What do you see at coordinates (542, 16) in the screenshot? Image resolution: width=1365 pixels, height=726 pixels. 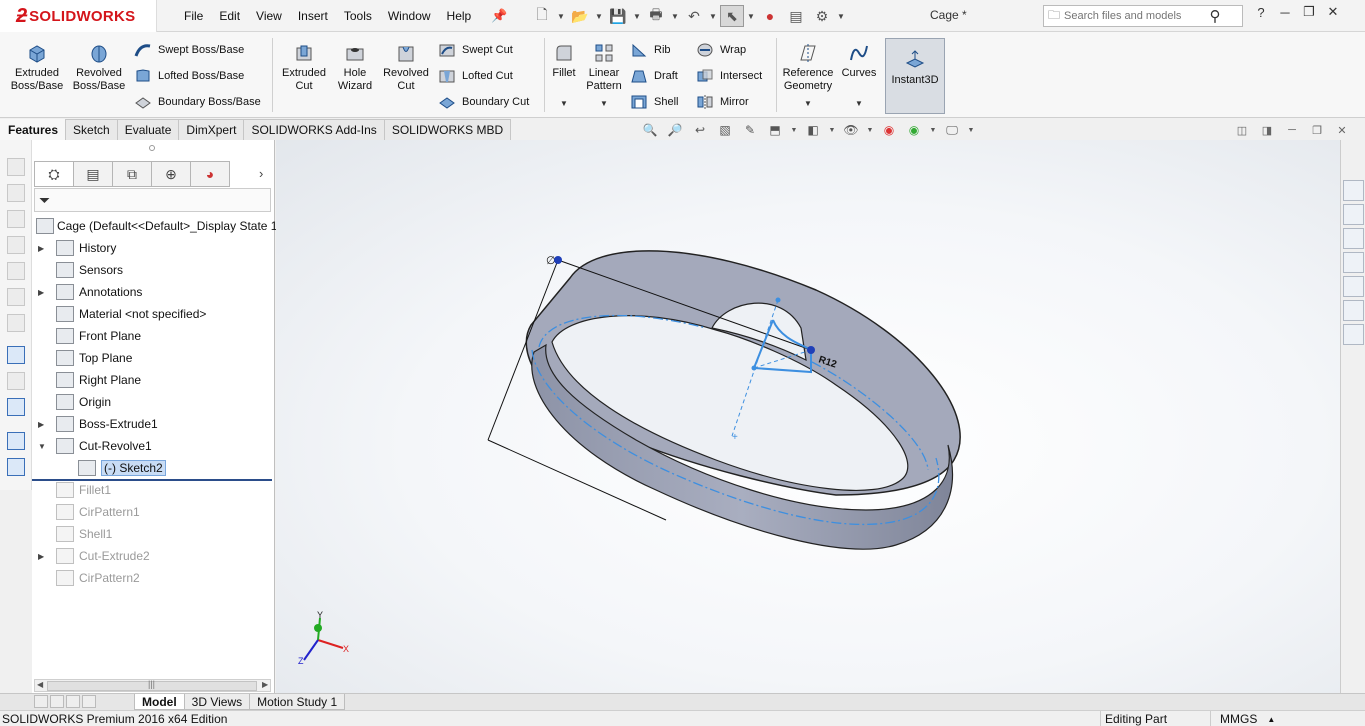 I see `new-document-icon: 🗋` at bounding box center [542, 16].